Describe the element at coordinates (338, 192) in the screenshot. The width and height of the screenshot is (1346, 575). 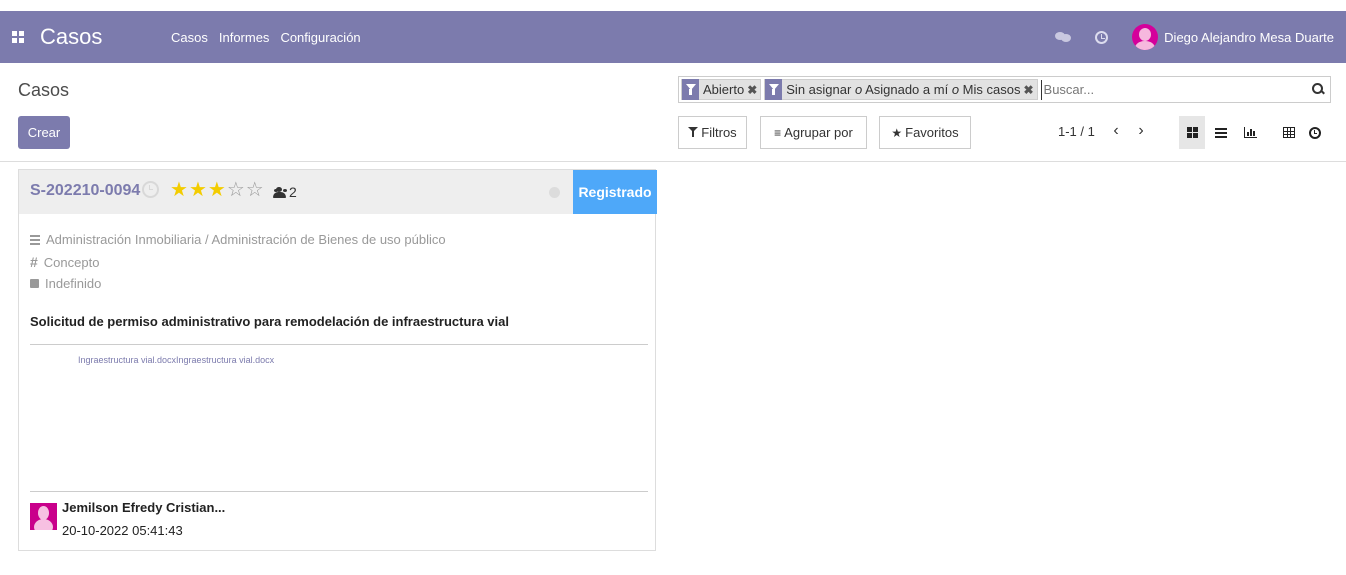
I see `card-header: S-202210-0094 ★★★☆☆ 2 Registrado` at that location.